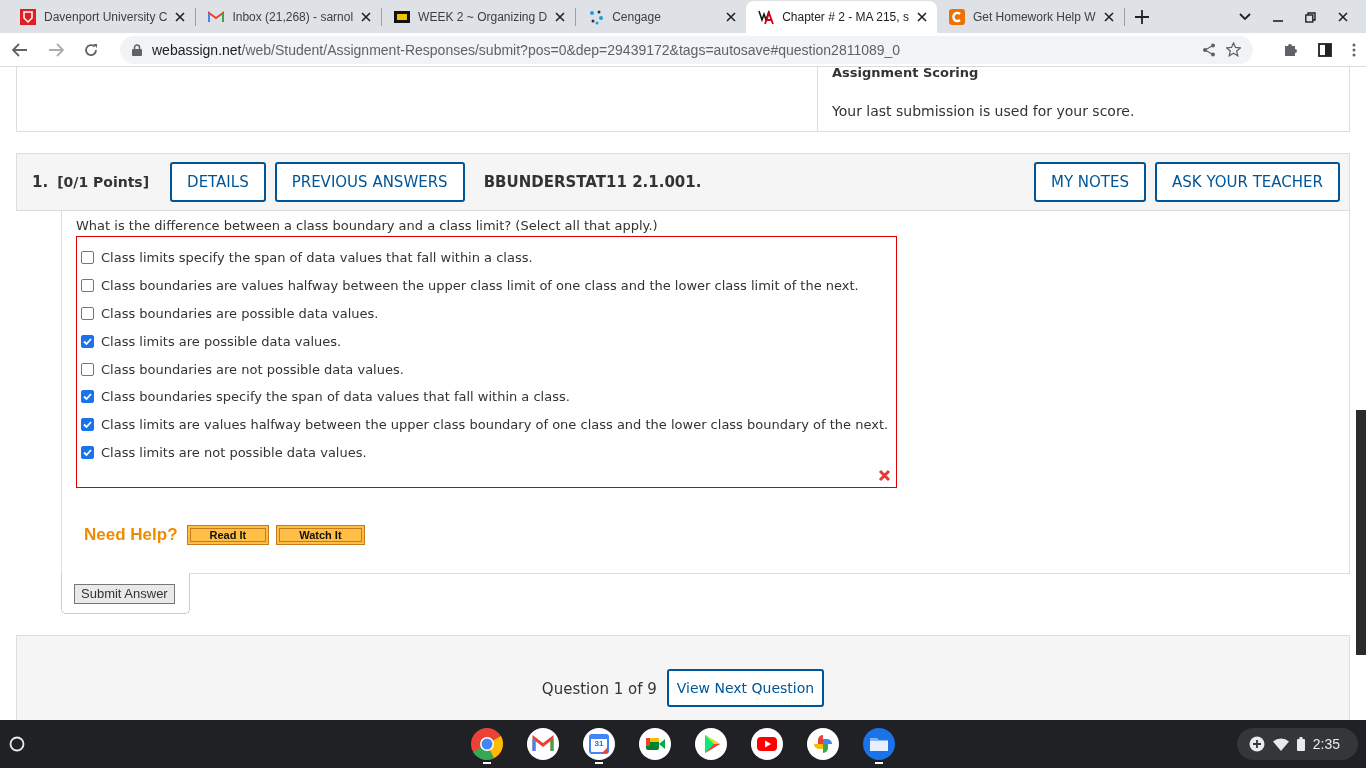 The image size is (1366, 768). What do you see at coordinates (1354, 49) in the screenshot?
I see `more-menu-icon` at bounding box center [1354, 49].